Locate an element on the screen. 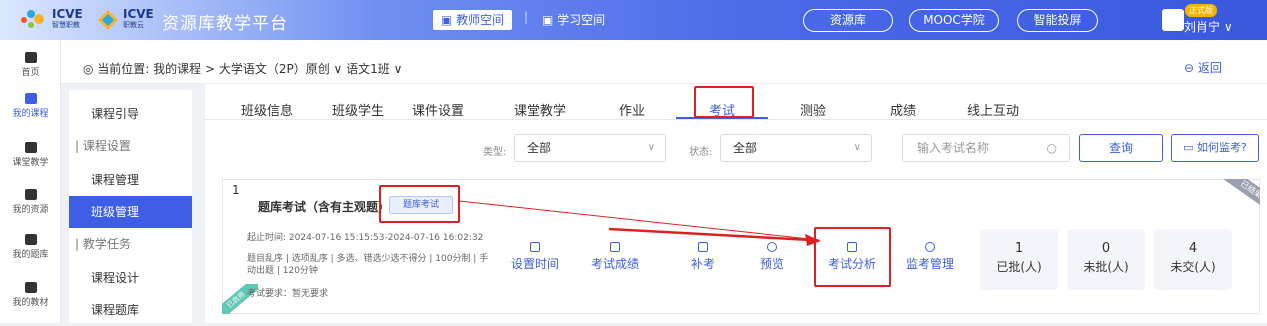 This screenshot has width=1267, height=326. rail-item-my-courses: 我的课程 is located at coordinates (30, 106).